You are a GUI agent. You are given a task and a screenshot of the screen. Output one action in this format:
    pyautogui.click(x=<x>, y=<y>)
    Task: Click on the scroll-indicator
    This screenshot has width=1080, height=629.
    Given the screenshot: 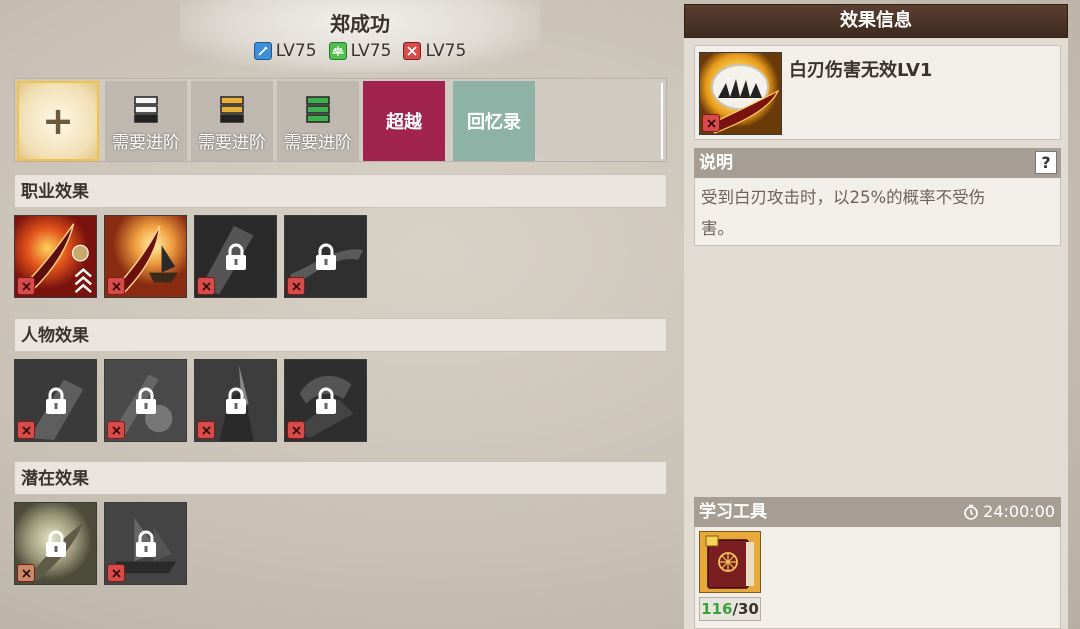 What is the action you would take?
    pyautogui.click(x=662, y=121)
    